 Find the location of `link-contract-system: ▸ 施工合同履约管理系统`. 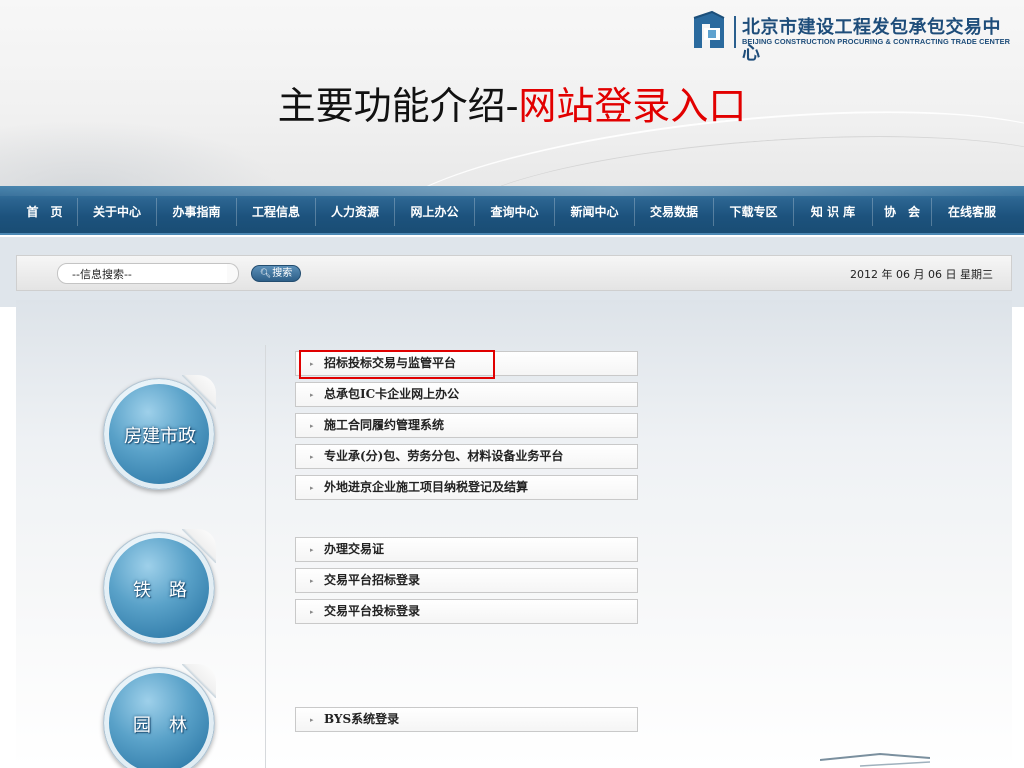

link-contract-system: ▸ 施工合同履约管理系统 is located at coordinates (466, 425).